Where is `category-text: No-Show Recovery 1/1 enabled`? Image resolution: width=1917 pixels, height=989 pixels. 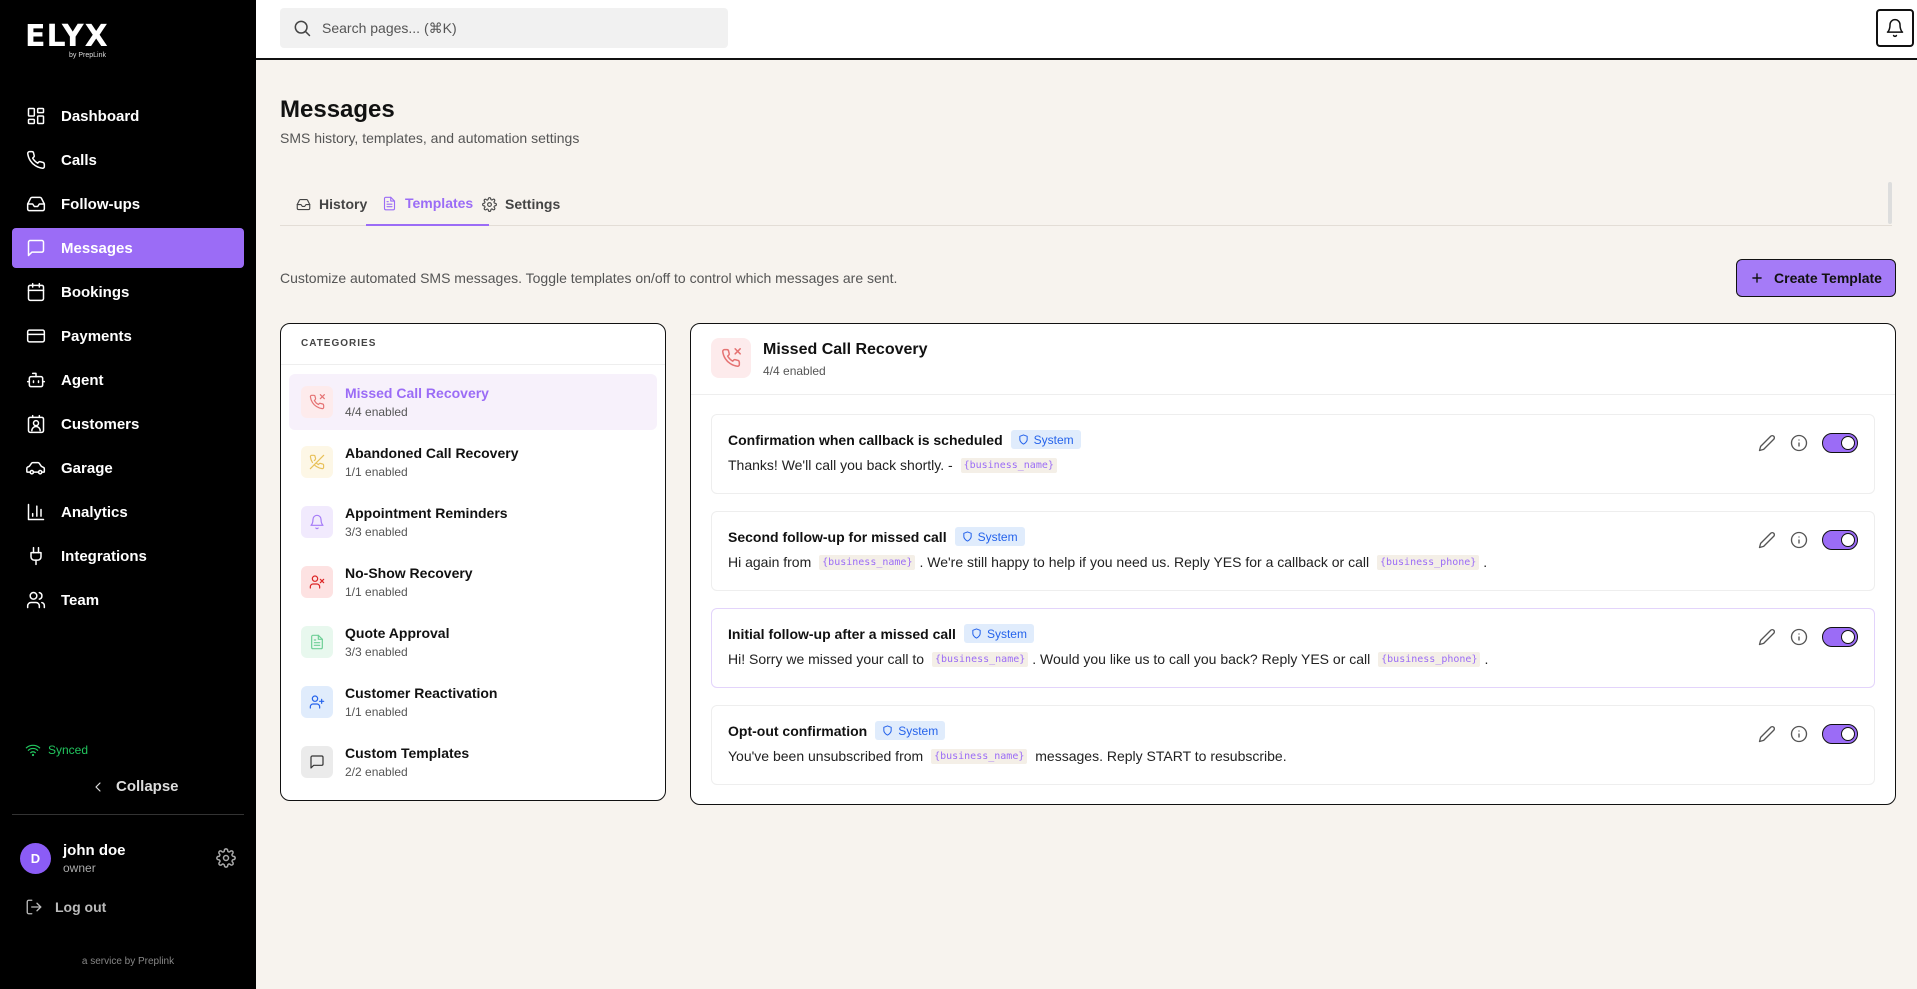
category-text: No-Show Recovery 1/1 enabled is located at coordinates (409, 582).